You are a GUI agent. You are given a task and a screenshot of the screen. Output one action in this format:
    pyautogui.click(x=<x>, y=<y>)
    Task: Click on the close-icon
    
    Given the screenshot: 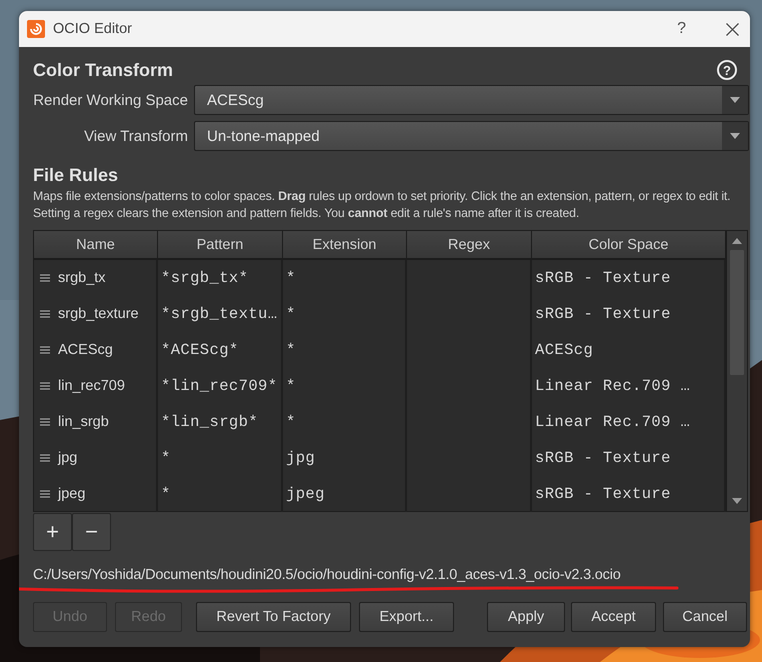 What is the action you would take?
    pyautogui.click(x=732, y=29)
    